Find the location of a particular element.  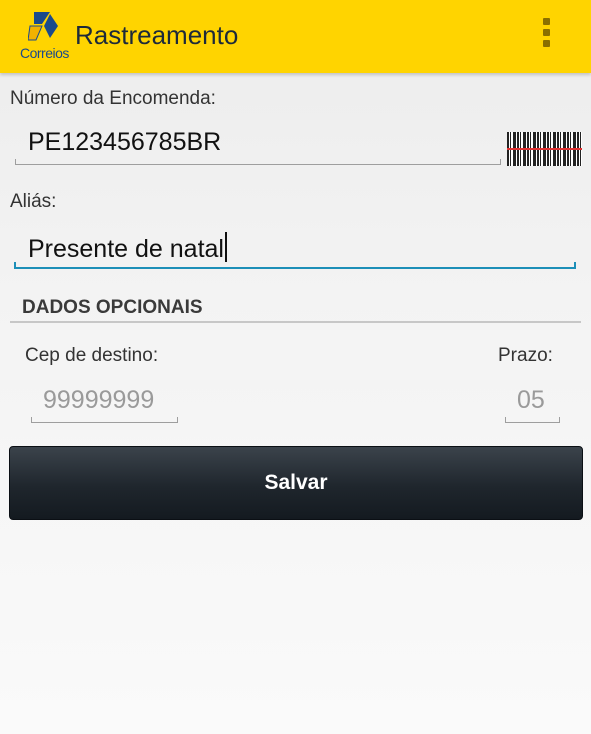

section-divider is located at coordinates (295, 322).